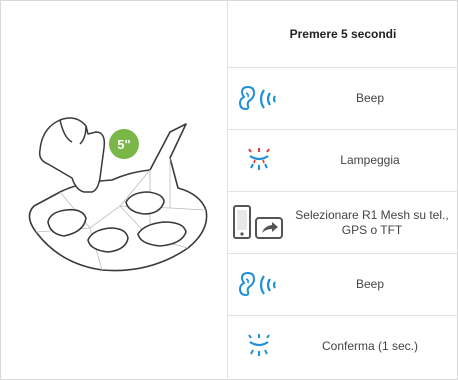 Image resolution: width=458 pixels, height=380 pixels. What do you see at coordinates (260, 222) in the screenshot?
I see `phone-screen-icon` at bounding box center [260, 222].